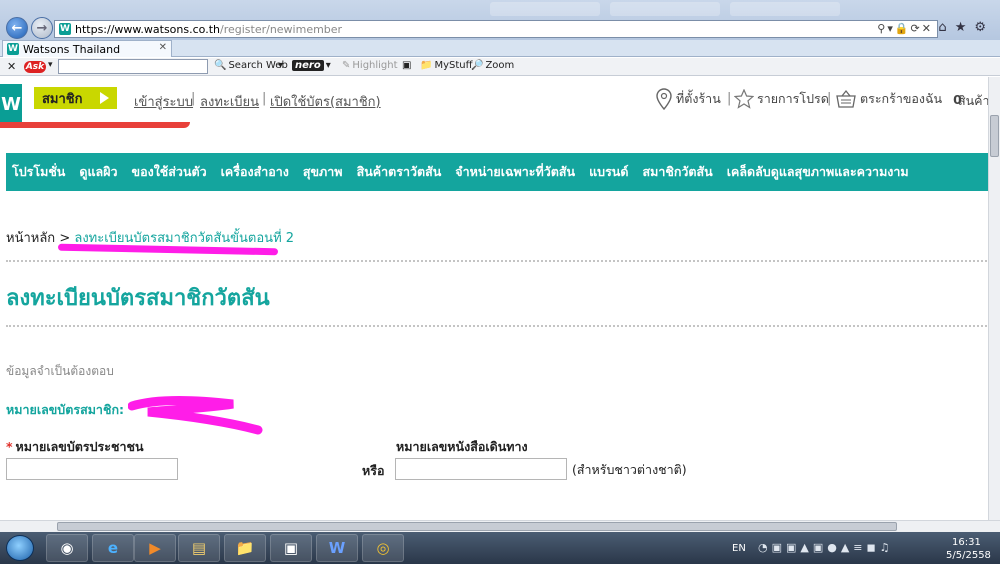  What do you see at coordinates (826, 547) in the screenshot?
I see `tray-icons: ◔▣▣▲▣●▲≡◼♫` at bounding box center [826, 547].